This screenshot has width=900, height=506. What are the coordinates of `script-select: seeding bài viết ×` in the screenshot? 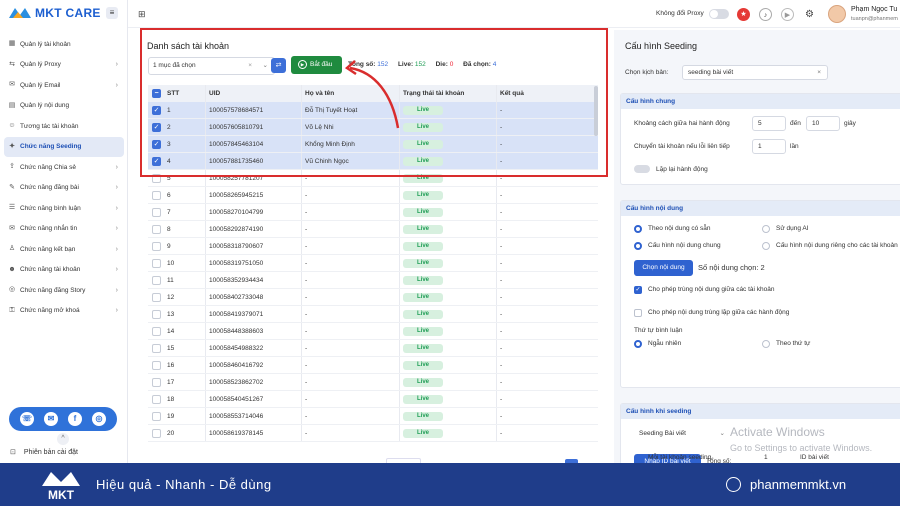 It's located at (755, 72).